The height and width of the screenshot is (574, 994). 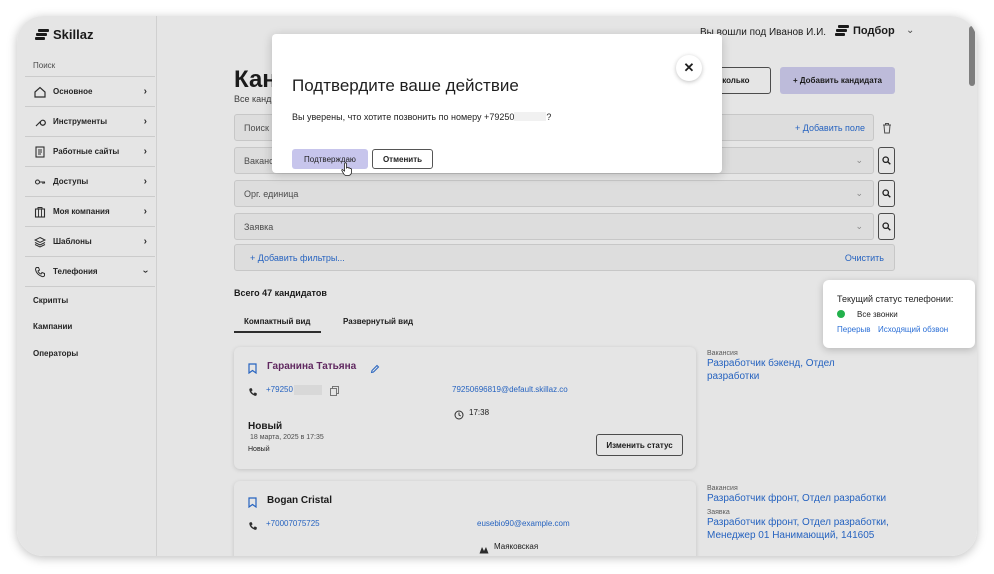 What do you see at coordinates (877, 314) in the screenshot?
I see `telephony-status-value: Все звонки` at bounding box center [877, 314].